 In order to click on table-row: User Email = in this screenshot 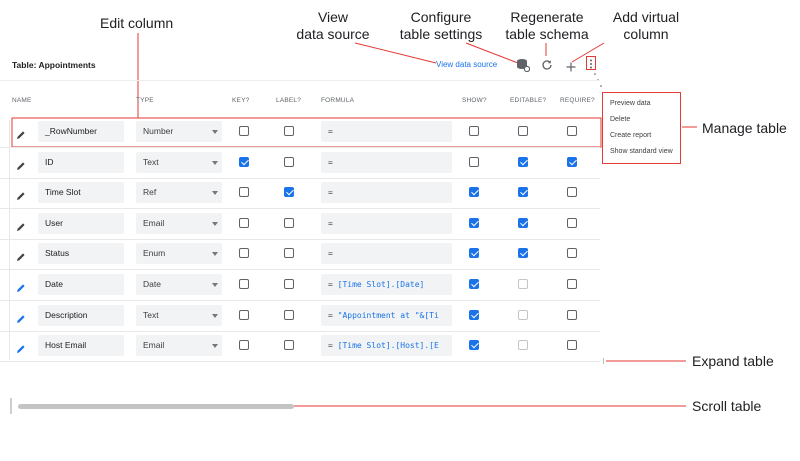, I will do `click(300, 225)`.